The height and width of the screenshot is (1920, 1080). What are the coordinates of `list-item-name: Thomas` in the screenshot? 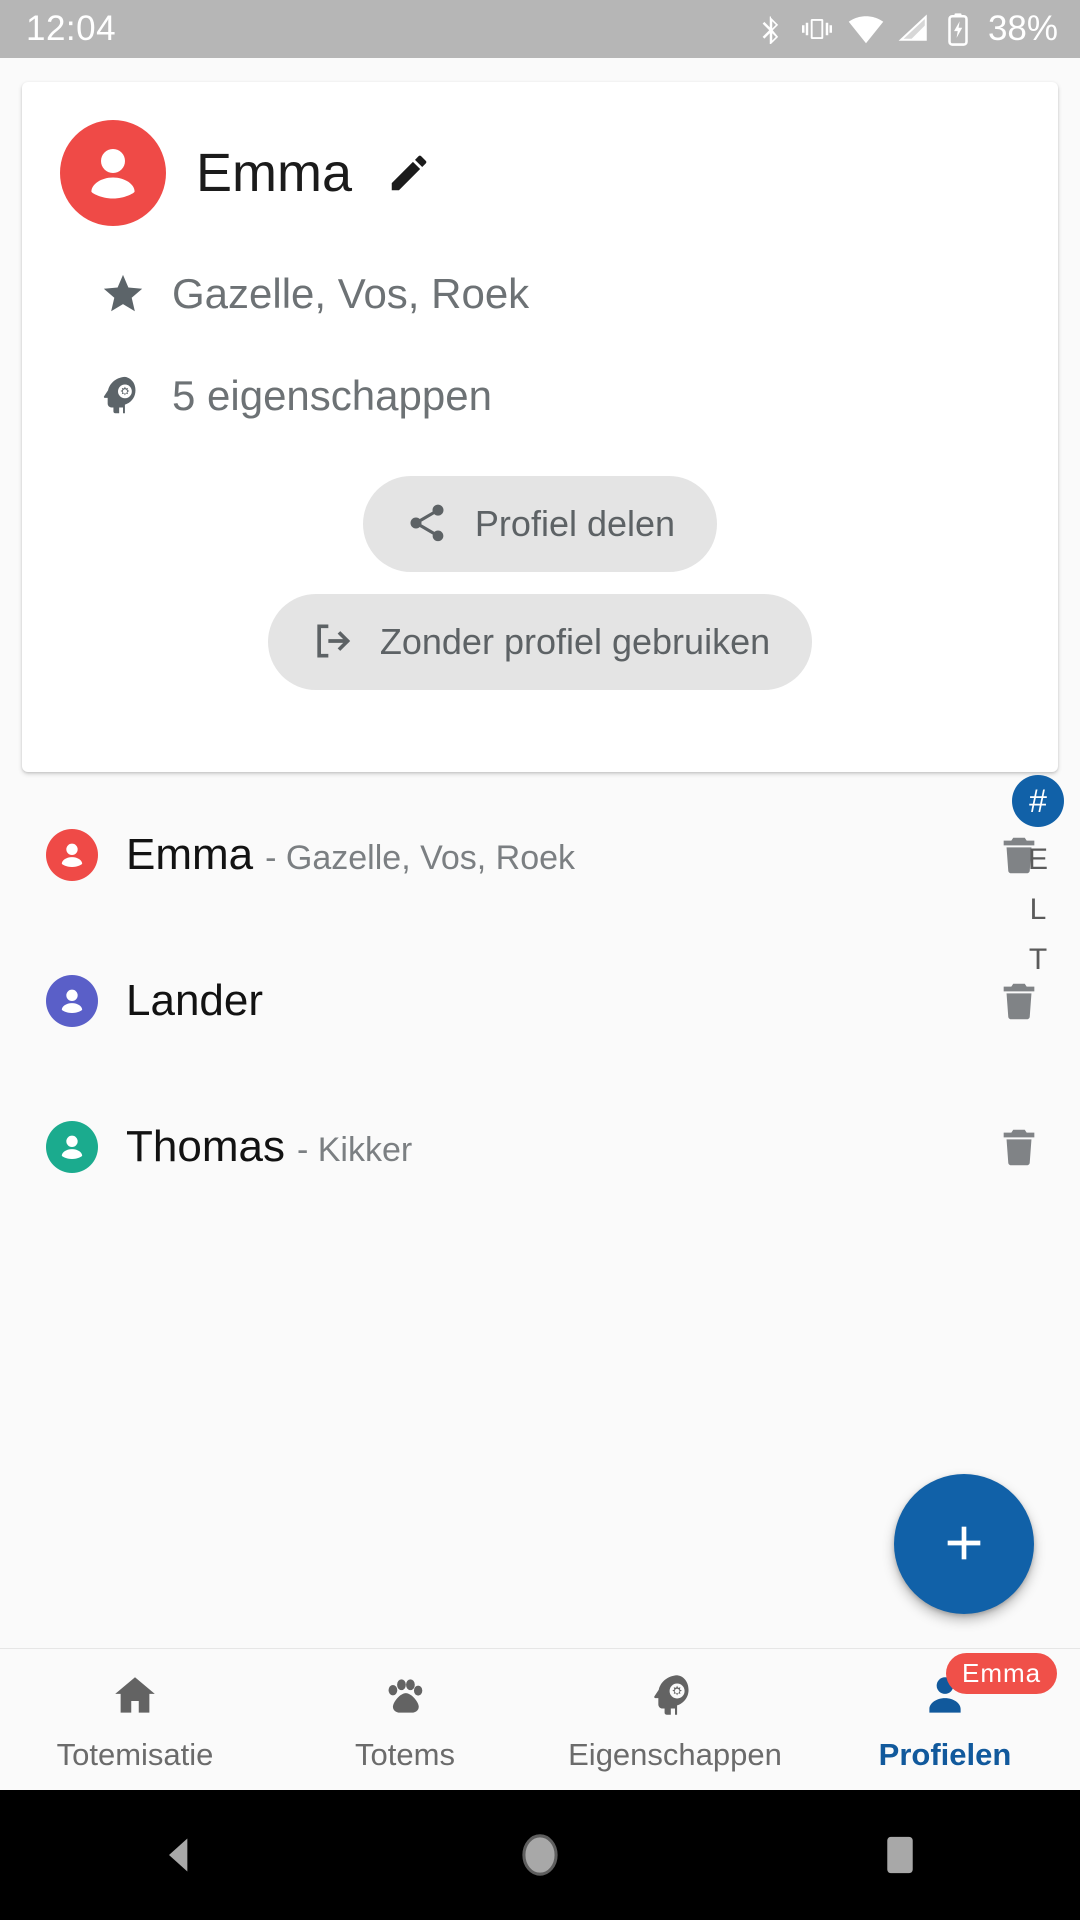 It's located at (205, 1146).